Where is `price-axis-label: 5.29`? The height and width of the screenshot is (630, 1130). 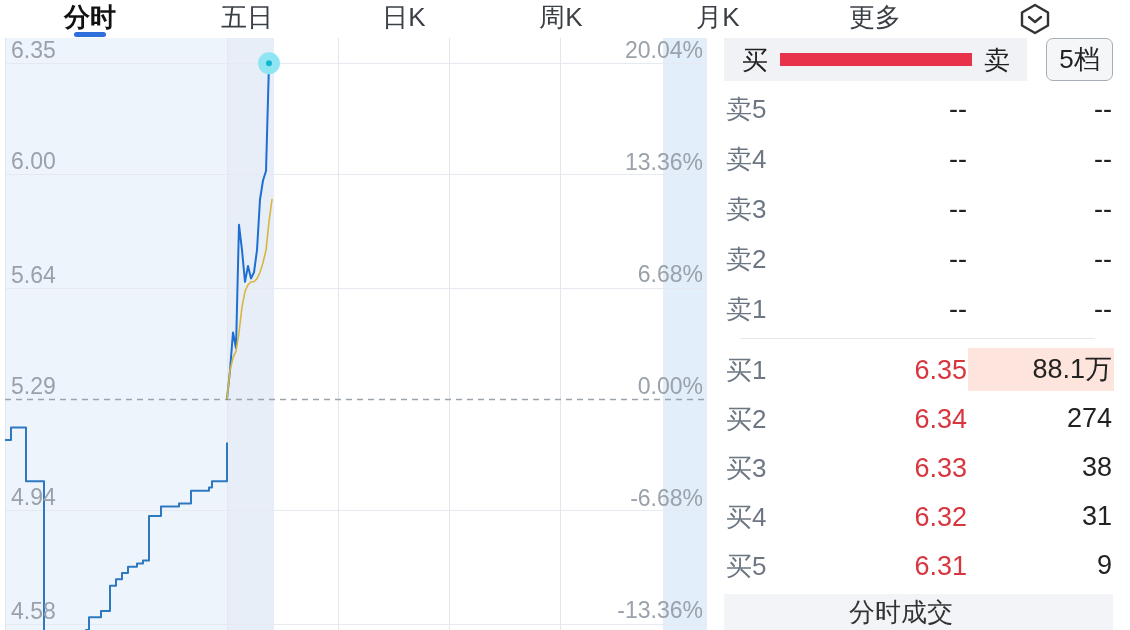 price-axis-label: 5.29 is located at coordinates (33, 385).